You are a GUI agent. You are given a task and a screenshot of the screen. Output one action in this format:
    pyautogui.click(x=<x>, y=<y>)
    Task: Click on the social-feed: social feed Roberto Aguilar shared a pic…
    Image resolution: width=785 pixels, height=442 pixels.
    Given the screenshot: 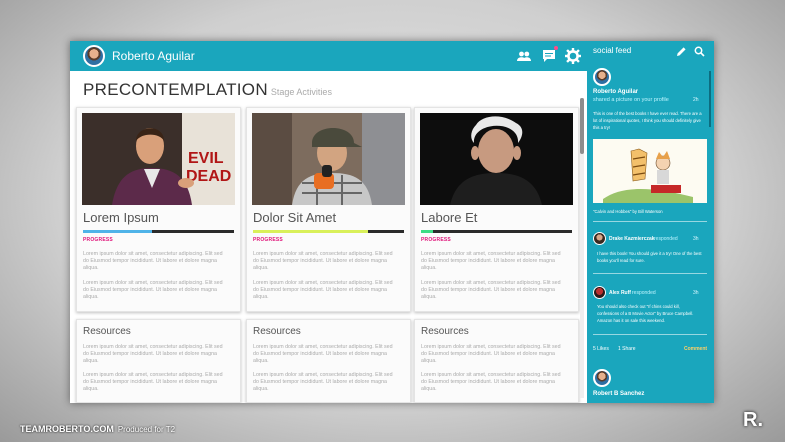 What is the action you would take?
    pyautogui.click(x=650, y=222)
    